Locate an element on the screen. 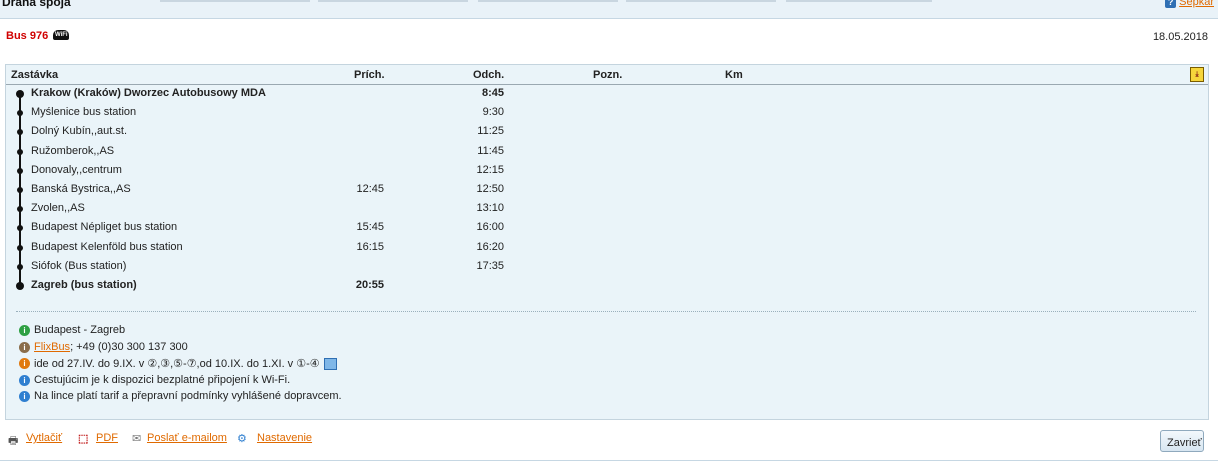 This screenshot has height=461, width=1218. departure-time: 11:25 is located at coordinates (490, 131).